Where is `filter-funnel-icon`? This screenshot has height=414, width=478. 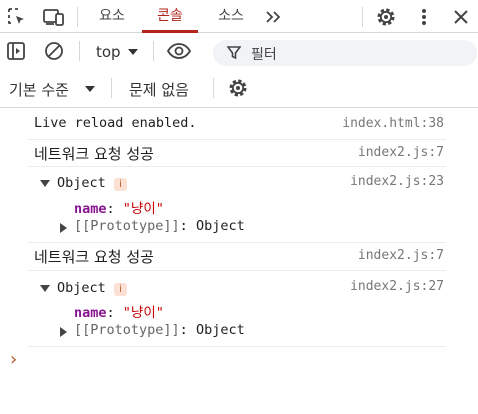
filter-funnel-icon is located at coordinates (234, 53).